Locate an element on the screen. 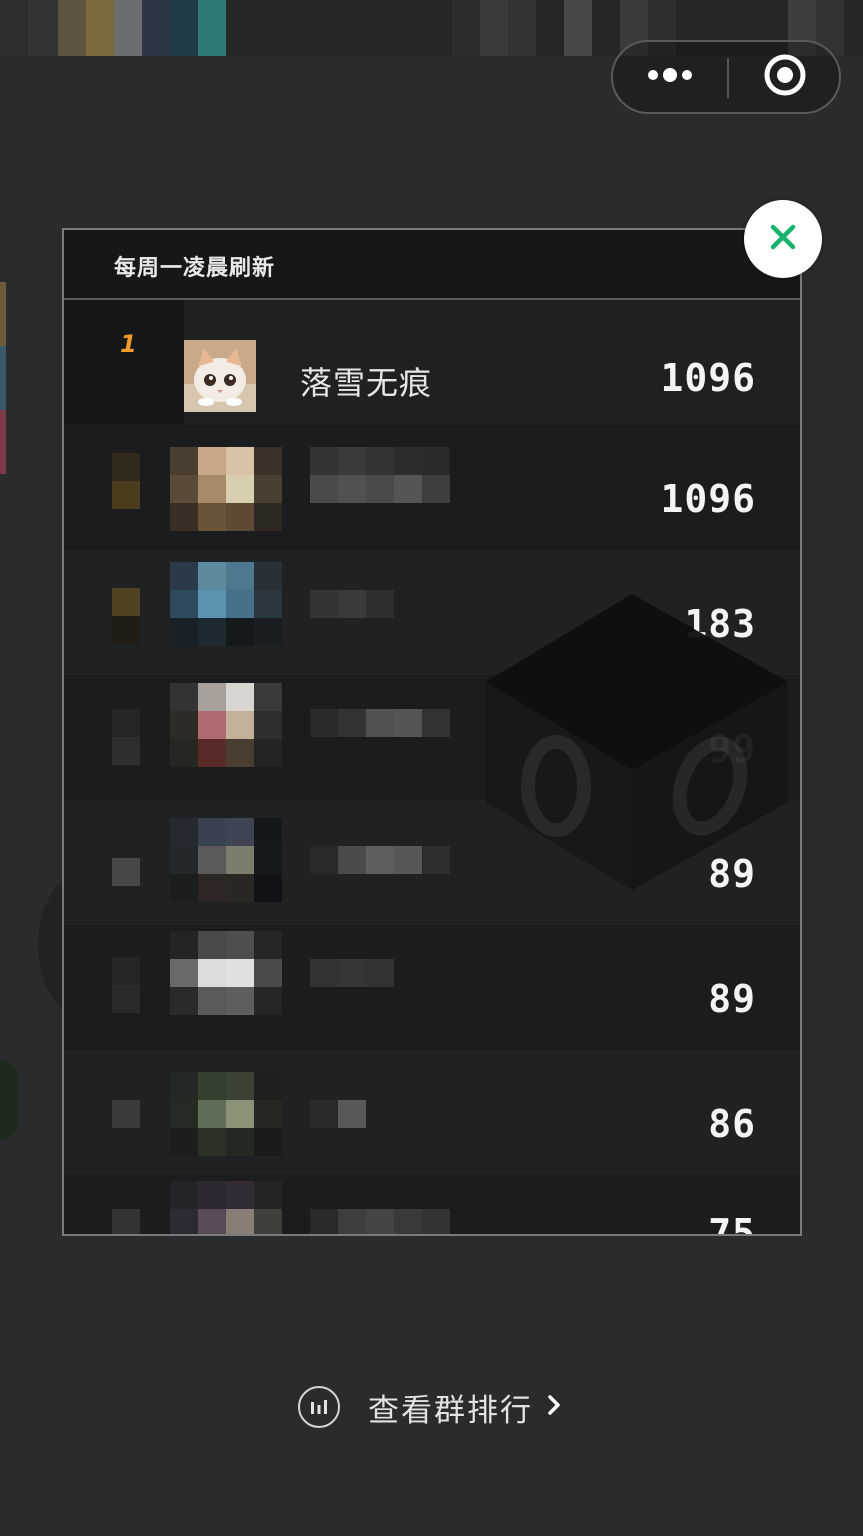 The width and height of the screenshot is (863, 1536). close-icon is located at coordinates (783, 239).